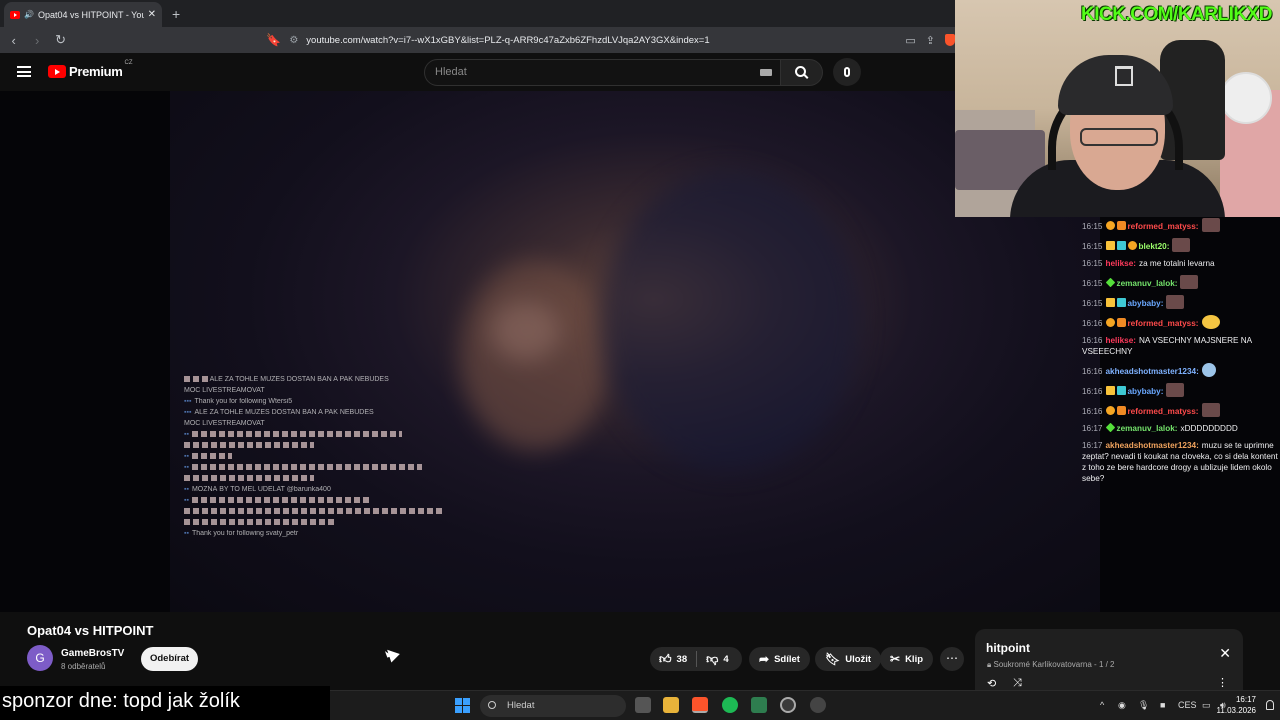 Image resolution: width=1280 pixels, height=720 pixels. I want to click on channel-avatar: G, so click(40, 658).